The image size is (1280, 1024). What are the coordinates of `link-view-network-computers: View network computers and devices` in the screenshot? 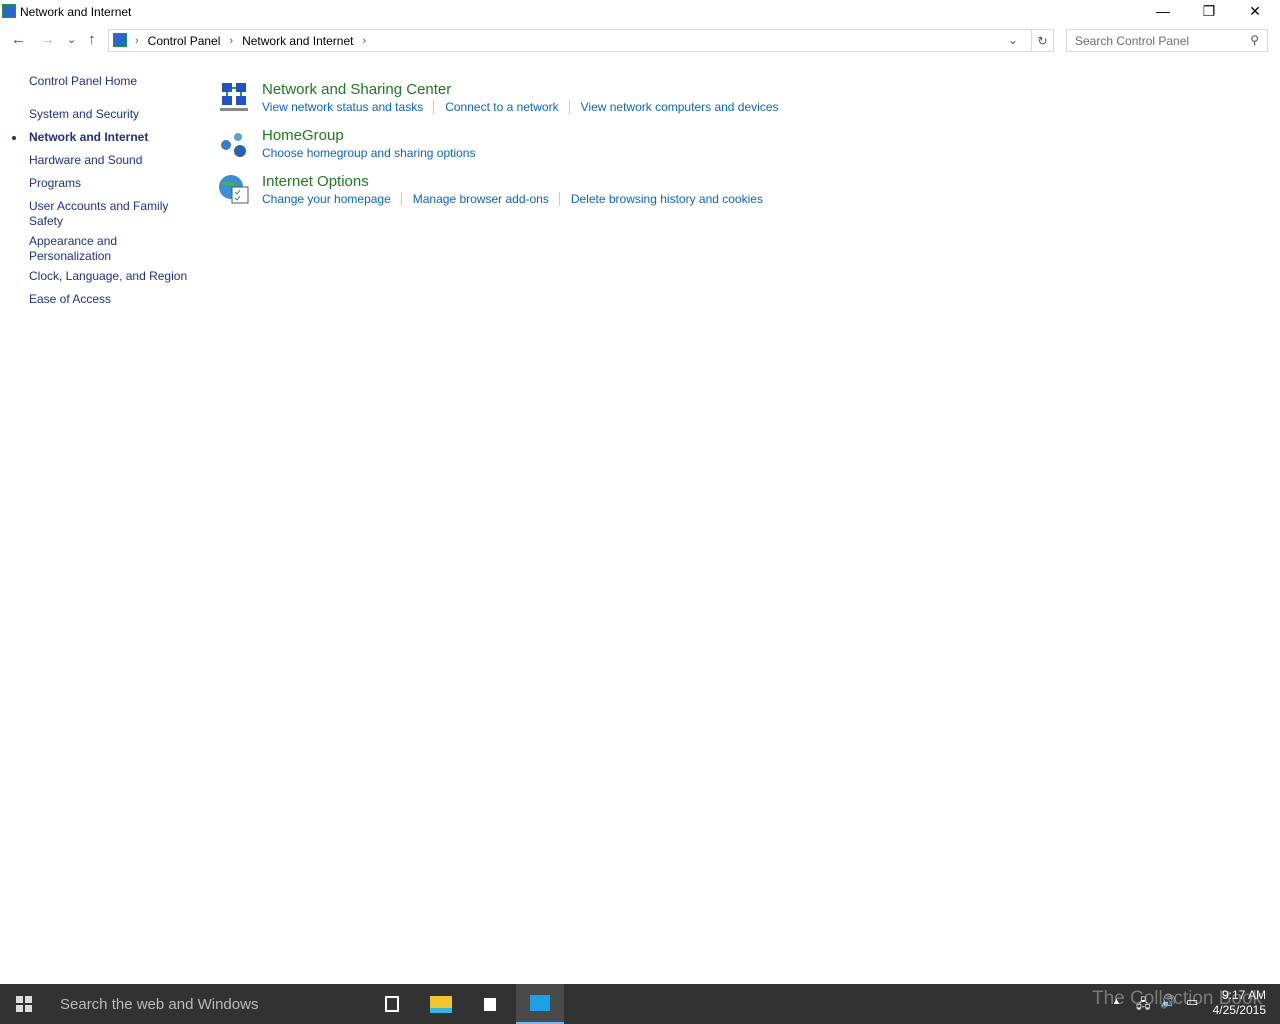 It's located at (685, 107).